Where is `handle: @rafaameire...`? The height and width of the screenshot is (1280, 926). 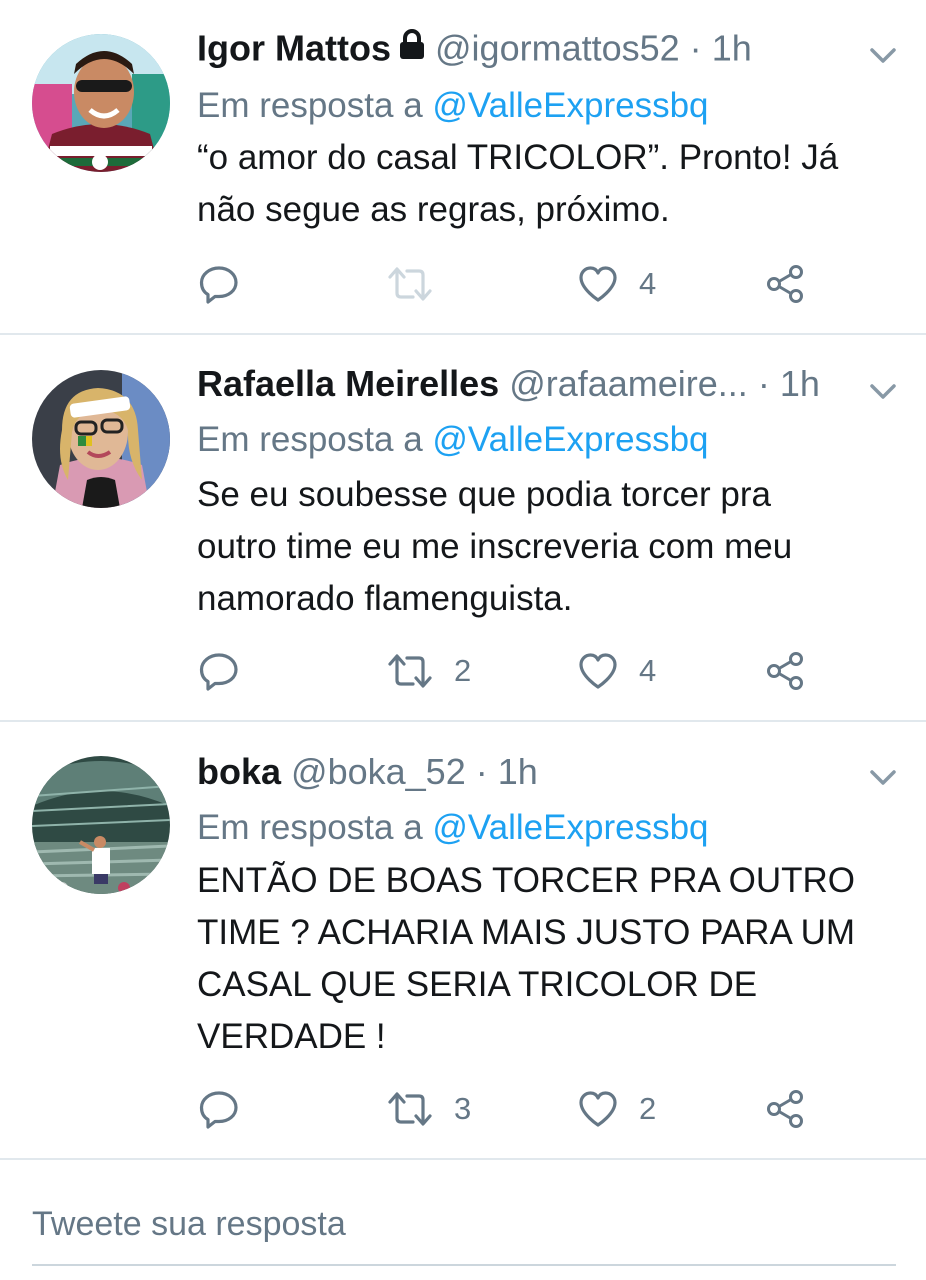 handle: @rafaameire... is located at coordinates (628, 383).